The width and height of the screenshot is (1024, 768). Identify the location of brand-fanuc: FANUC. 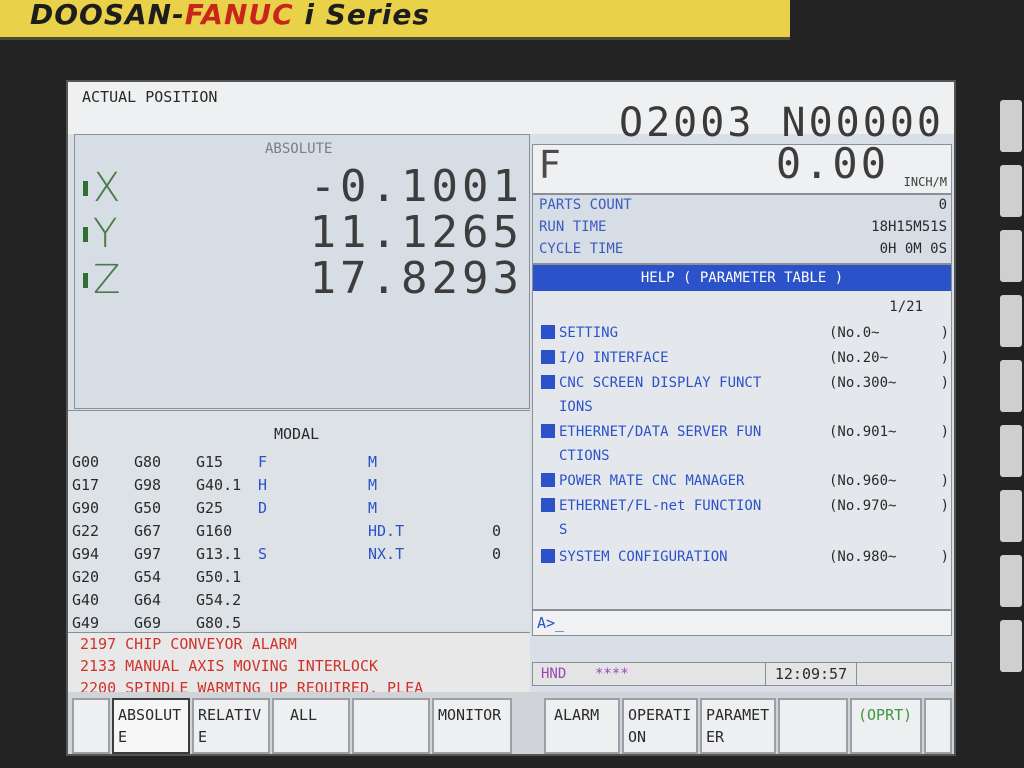
(239, 15).